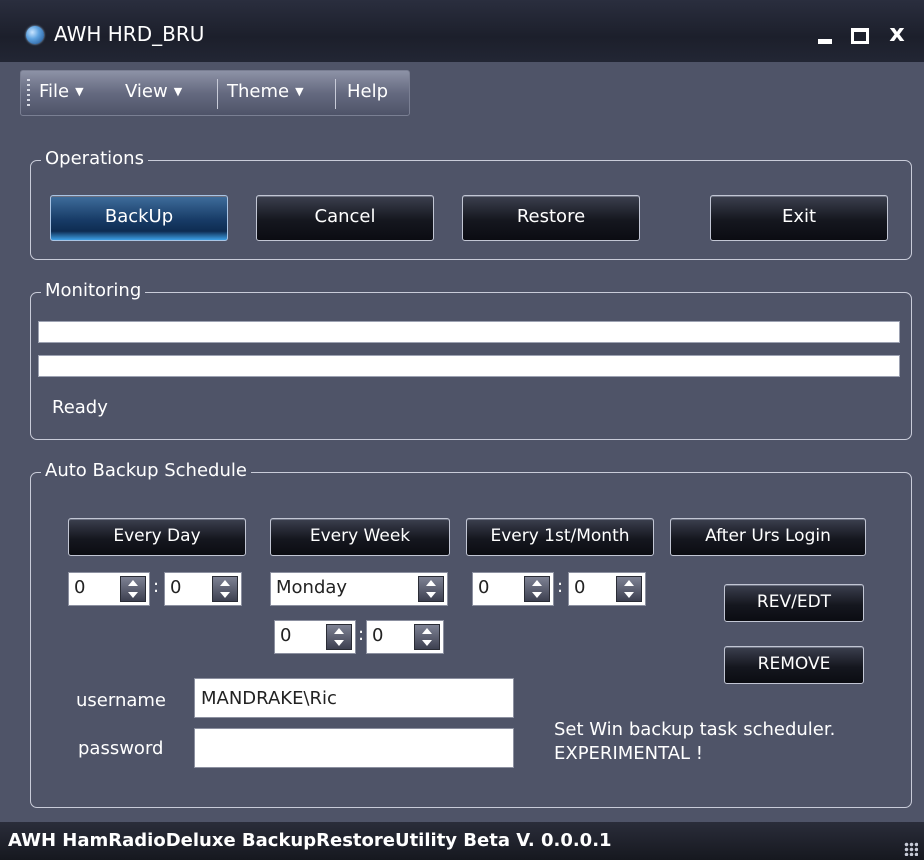  What do you see at coordinates (768, 537) in the screenshot?
I see `after-login-button: After Urs Login` at bounding box center [768, 537].